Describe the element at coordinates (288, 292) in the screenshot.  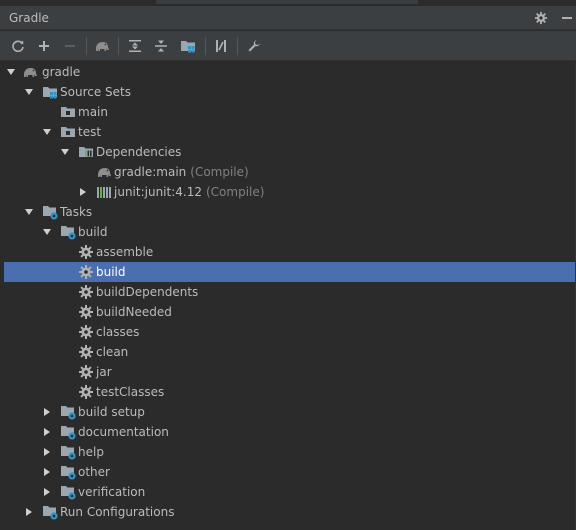
I see `task-buildDependents: buildDependents` at that location.